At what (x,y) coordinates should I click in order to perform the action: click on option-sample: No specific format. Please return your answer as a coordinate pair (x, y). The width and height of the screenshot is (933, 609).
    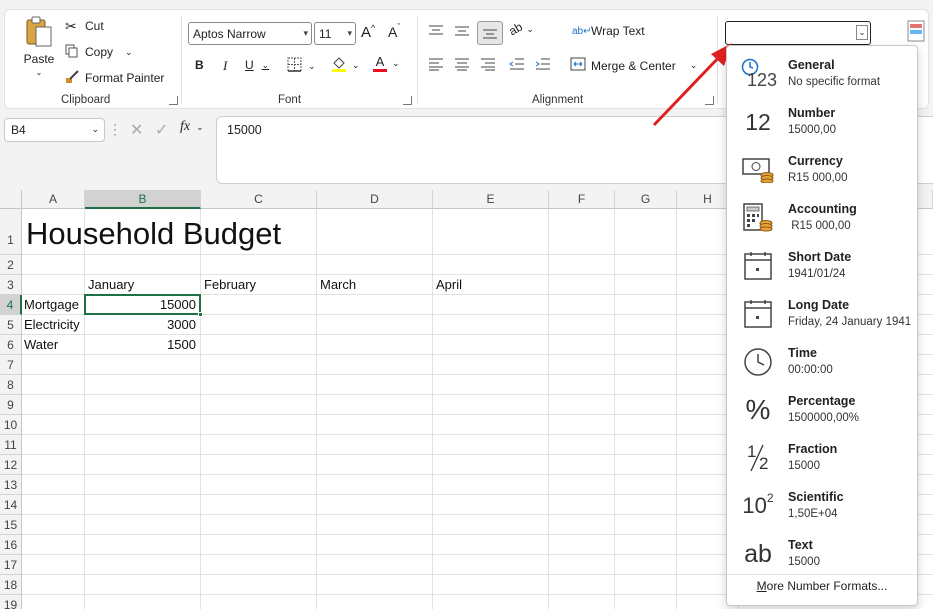
    Looking at the image, I should click on (834, 82).